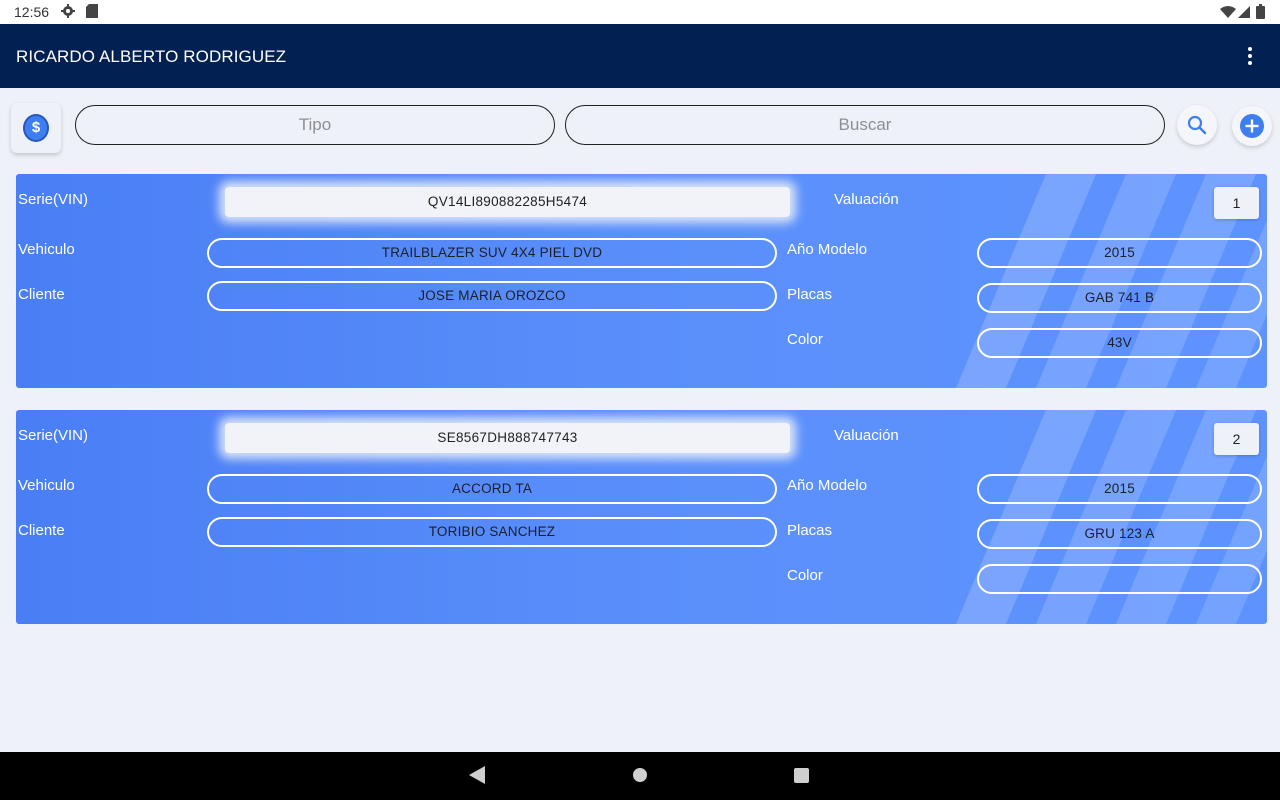 Image resolution: width=1280 pixels, height=800 pixels. Describe the element at coordinates (492, 296) in the screenshot. I see `cliente-field: JOSE MARIA OROZCO` at that location.